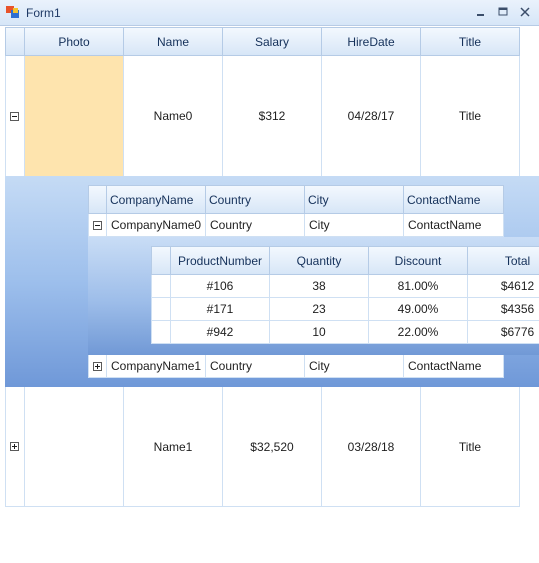  Describe the element at coordinates (319, 286) in the screenshot. I see `product-quantity-cell: 38` at that location.